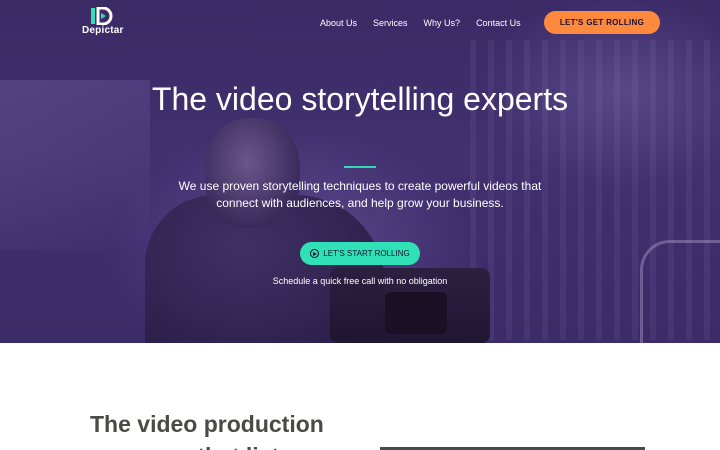 Image resolution: width=720 pixels, height=450 pixels. I want to click on hero-divider, so click(360, 167).